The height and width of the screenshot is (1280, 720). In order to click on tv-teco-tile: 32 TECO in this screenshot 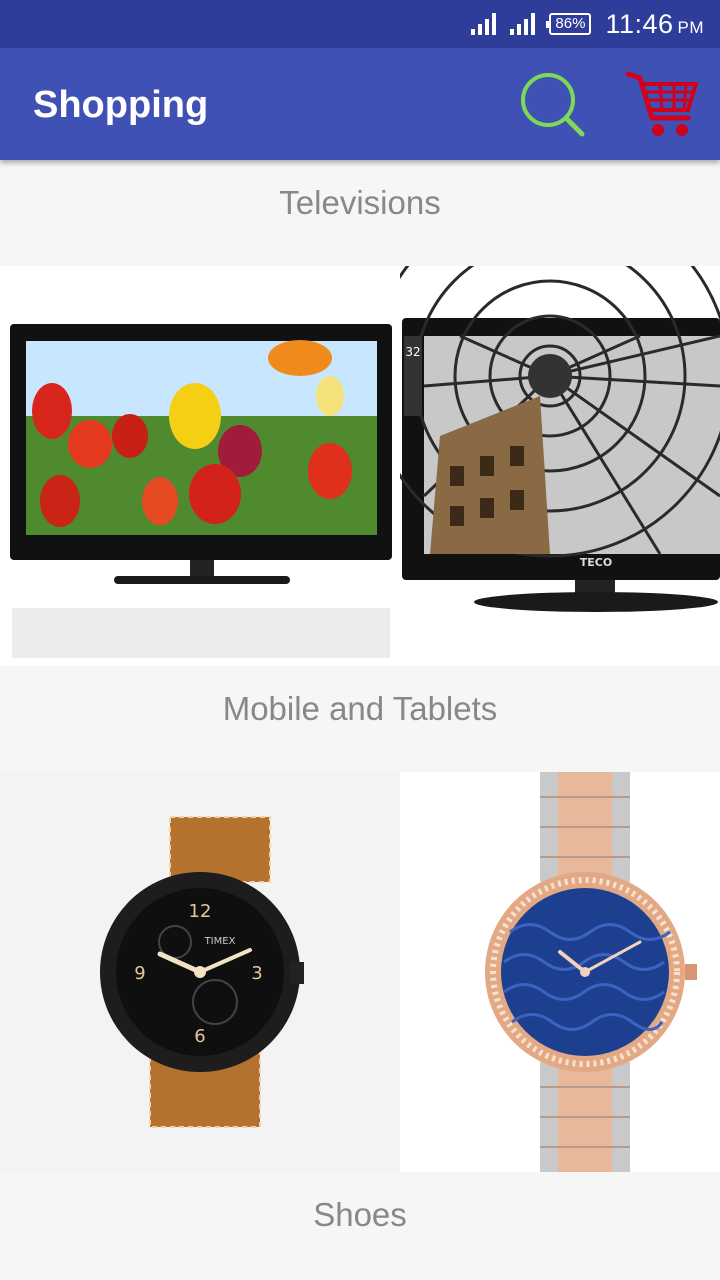, I will do `click(560, 466)`.